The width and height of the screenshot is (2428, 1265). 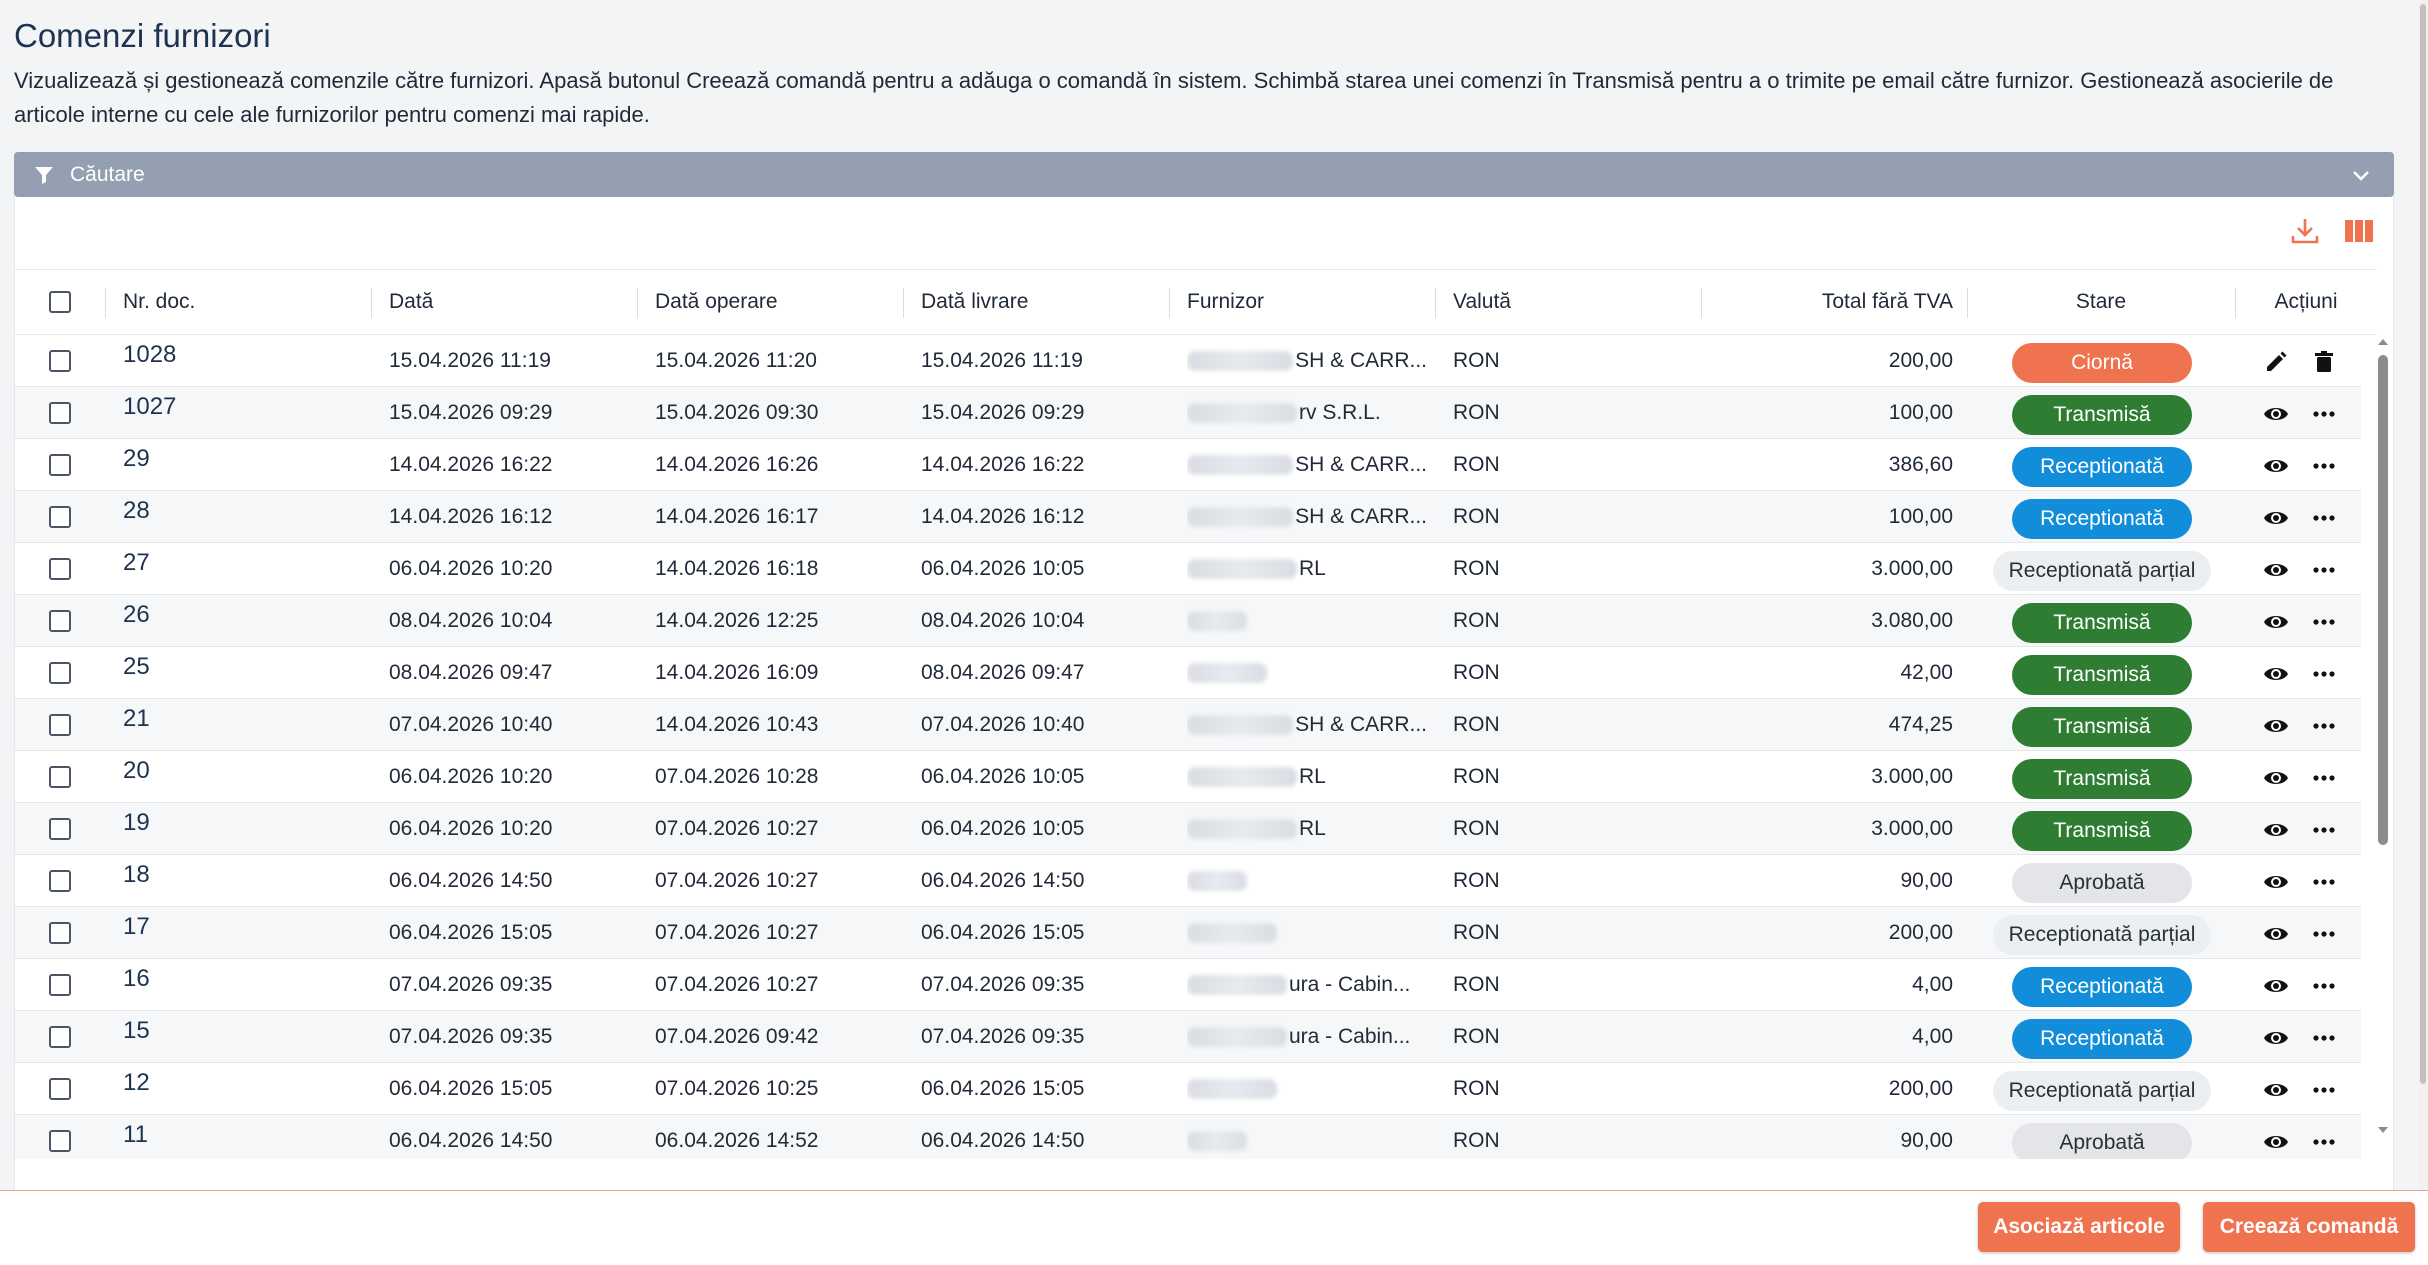 What do you see at coordinates (136, 569) in the screenshot?
I see `doc-number-link: 27` at bounding box center [136, 569].